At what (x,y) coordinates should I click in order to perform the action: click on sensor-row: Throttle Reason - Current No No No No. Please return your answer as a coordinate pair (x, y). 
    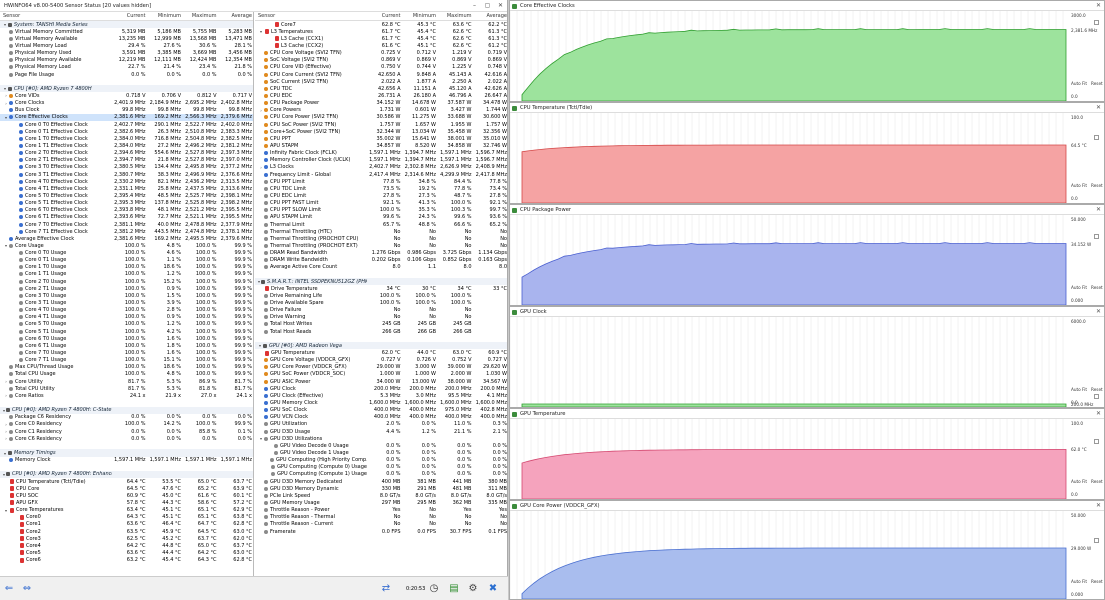
    Looking at the image, I should click on (381, 524).